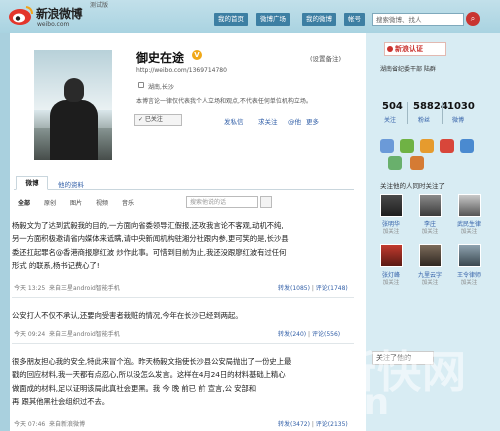 The height and width of the screenshot is (431, 500). I want to click on nav-my-weibo: 我的微博, so click(319, 19).